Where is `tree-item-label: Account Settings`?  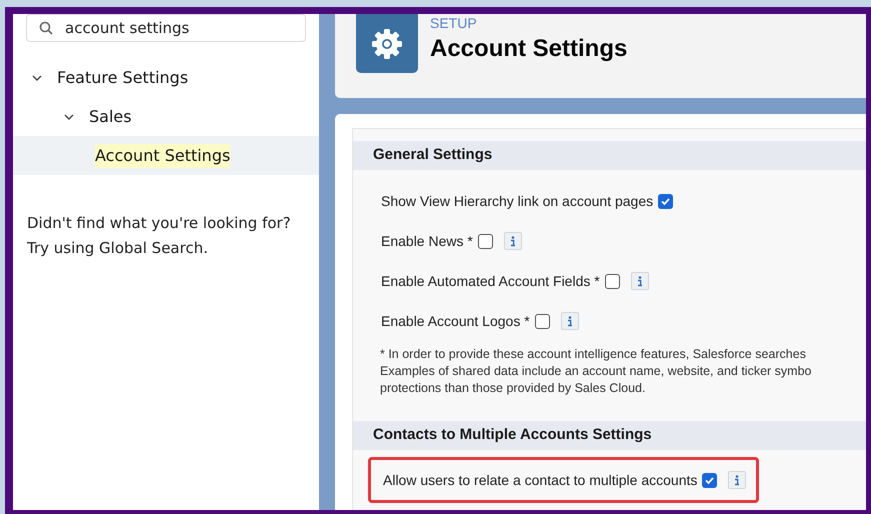
tree-item-label: Account Settings is located at coordinates (162, 156).